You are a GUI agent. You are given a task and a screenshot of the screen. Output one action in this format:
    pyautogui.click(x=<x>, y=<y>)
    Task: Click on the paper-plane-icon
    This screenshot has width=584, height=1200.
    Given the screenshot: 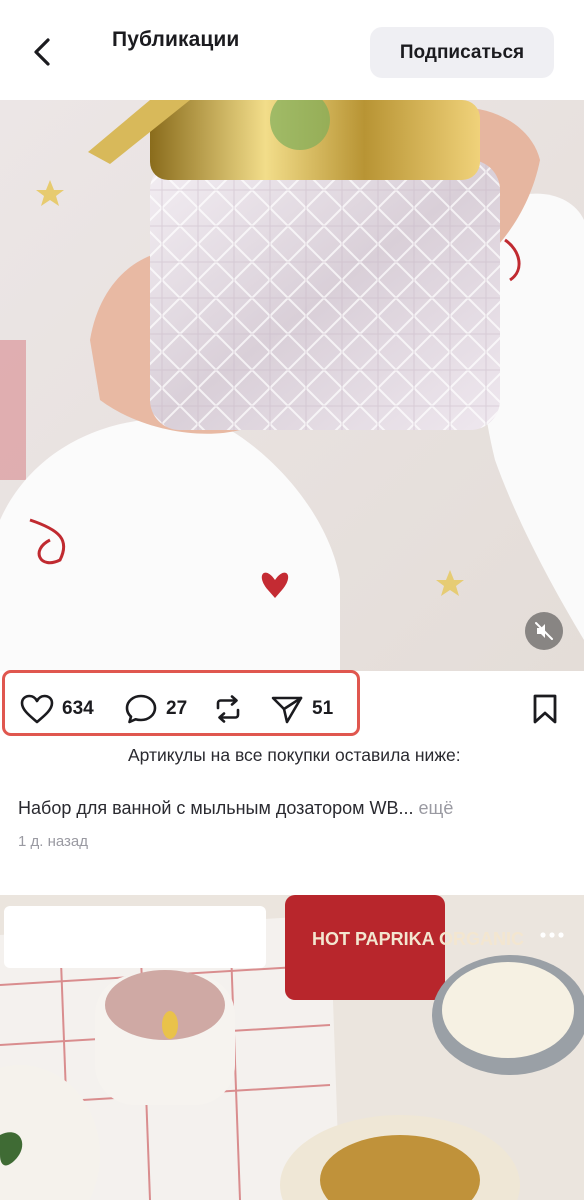 What is the action you would take?
    pyautogui.click(x=287, y=710)
    